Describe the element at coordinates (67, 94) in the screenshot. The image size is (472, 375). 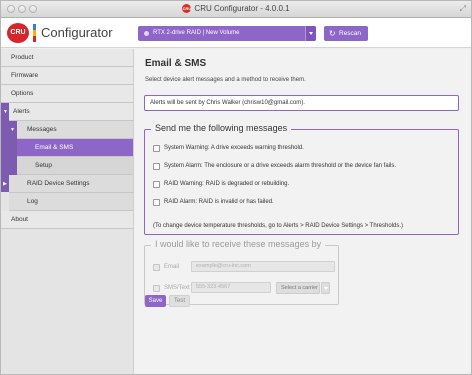
I see `sidebar-item-options: Options` at that location.